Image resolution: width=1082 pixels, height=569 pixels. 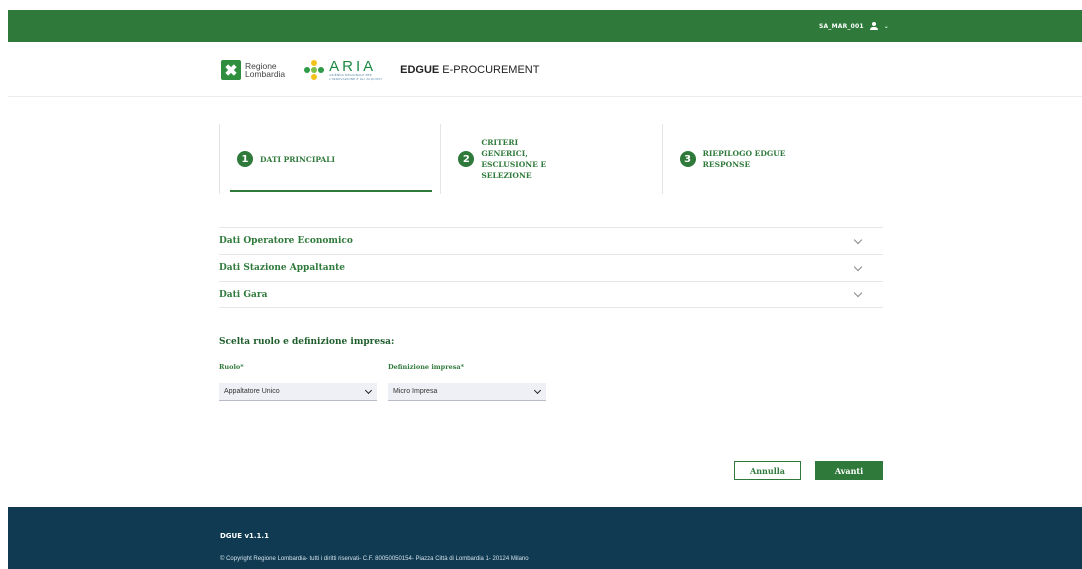 I want to click on header-divider, so click(x=545, y=96).